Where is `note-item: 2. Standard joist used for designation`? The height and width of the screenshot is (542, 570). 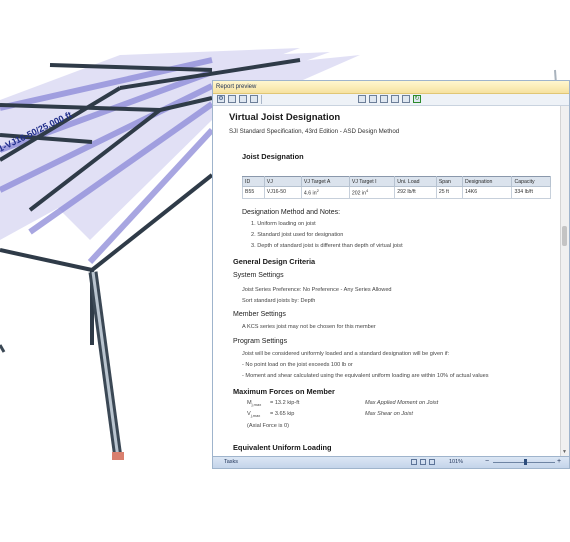
note-item: 2. Standard joist used for designation is located at coordinates (297, 235).